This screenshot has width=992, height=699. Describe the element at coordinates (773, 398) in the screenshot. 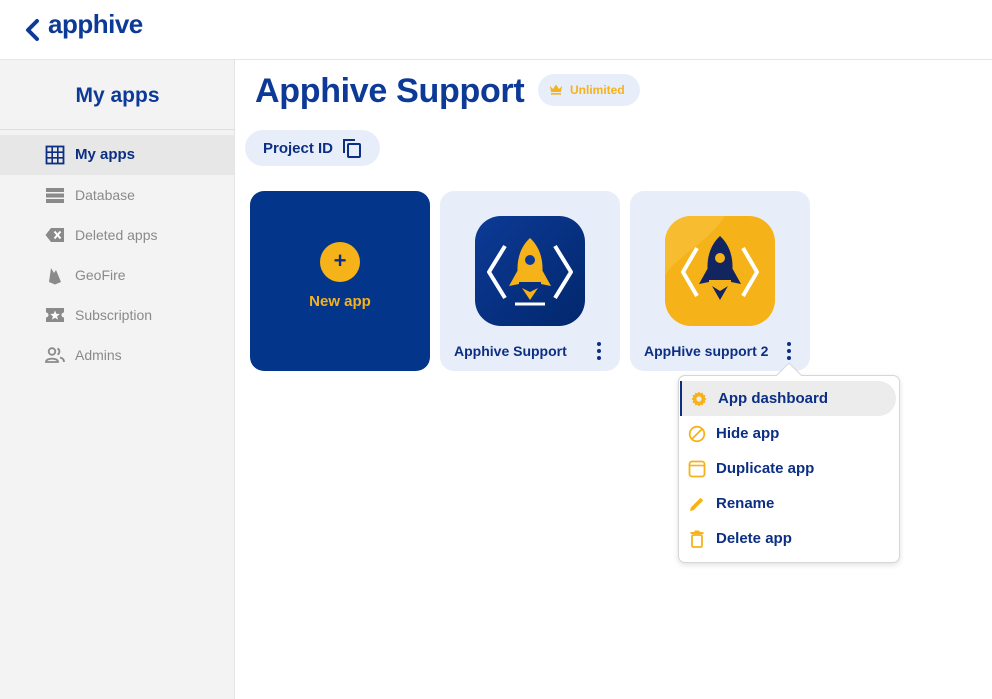

I see `menu-item-label: App dashboard` at that location.